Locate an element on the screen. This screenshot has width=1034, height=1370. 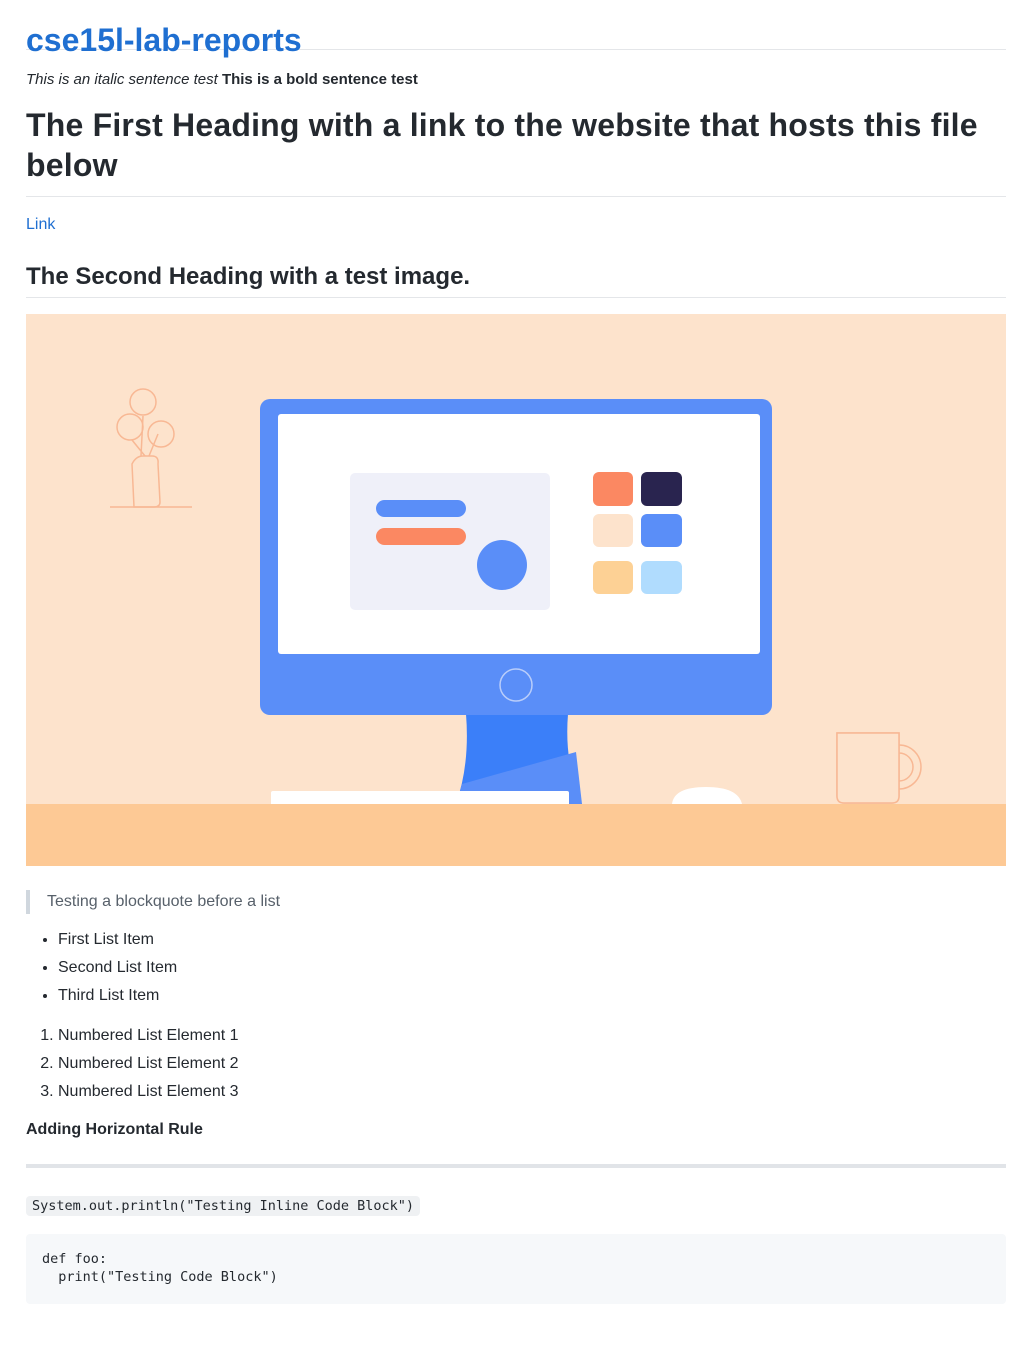
site-title-link: cse15l-lab-reports is located at coordinates (516, 29).